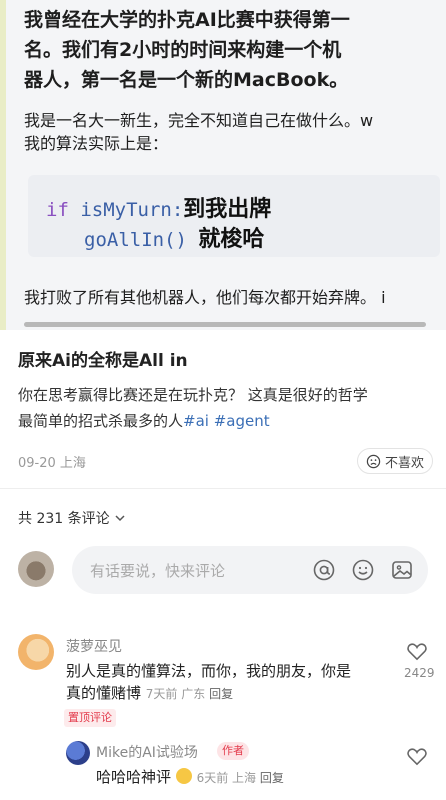  I want to click on quote-accent-bar, so click(3, 165).